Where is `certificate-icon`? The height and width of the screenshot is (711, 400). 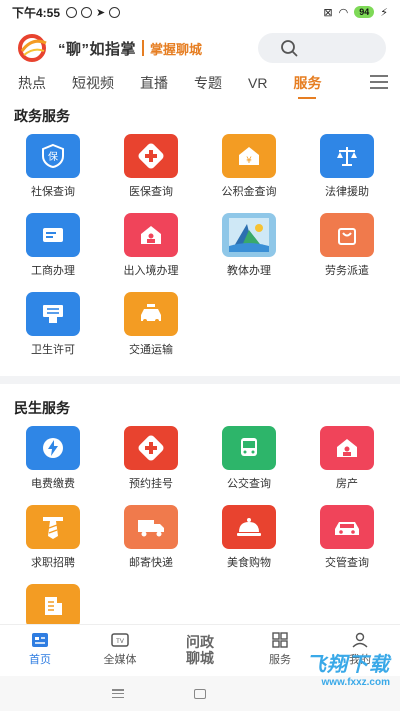 certificate-icon is located at coordinates (53, 314).